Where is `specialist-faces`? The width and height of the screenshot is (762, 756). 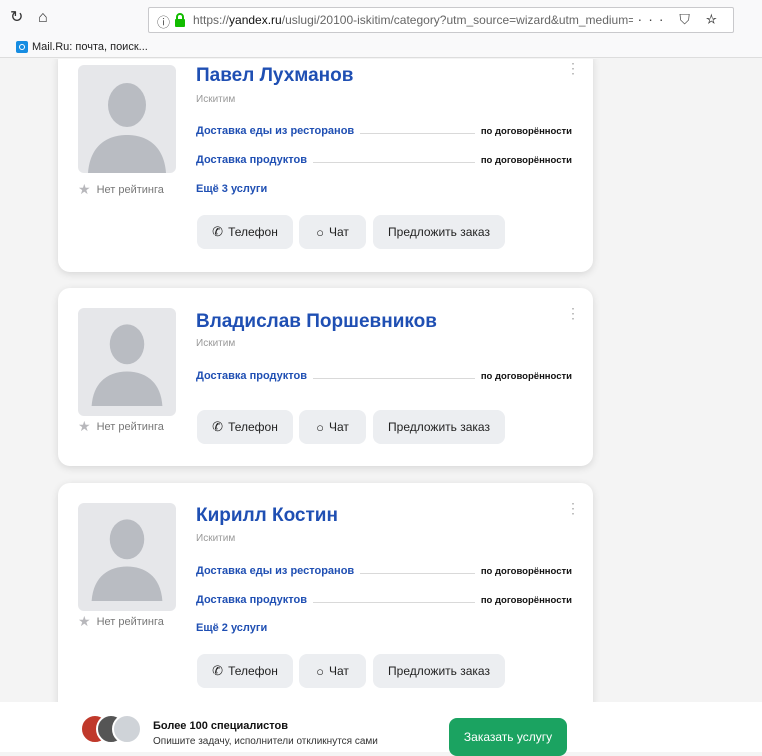 specialist-faces is located at coordinates (111, 731).